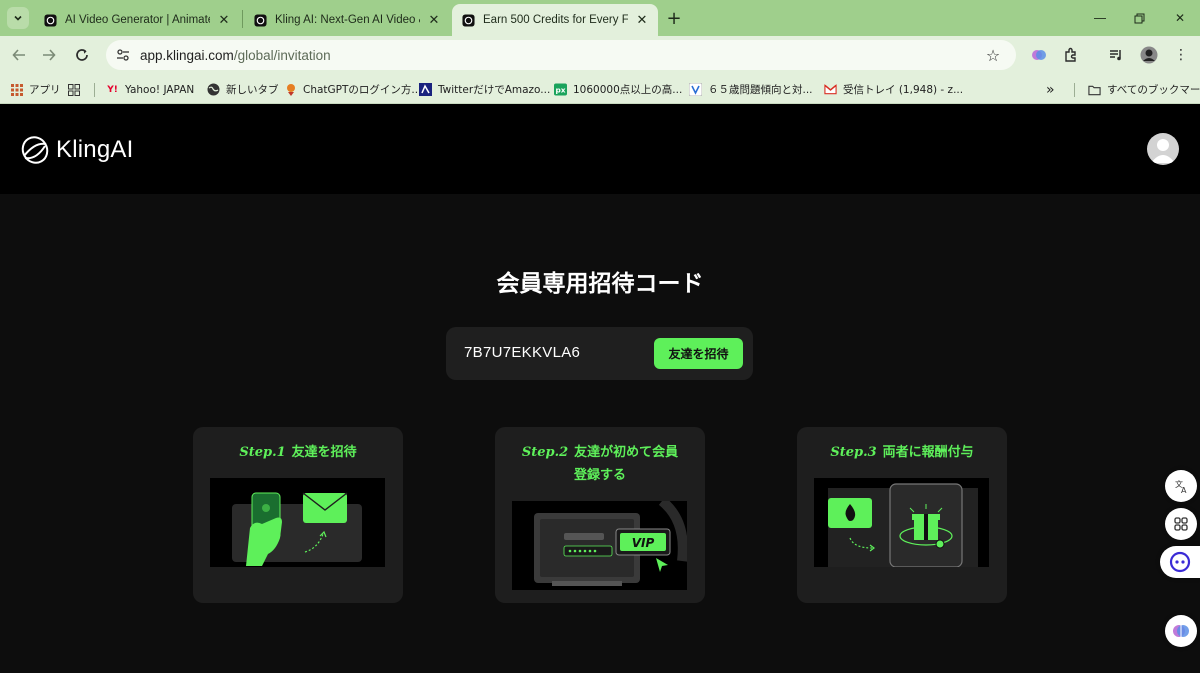 This screenshot has width=1200, height=673. What do you see at coordinates (1050, 89) in the screenshot?
I see `more-bookmarks-chevron-icon: »` at bounding box center [1050, 89].